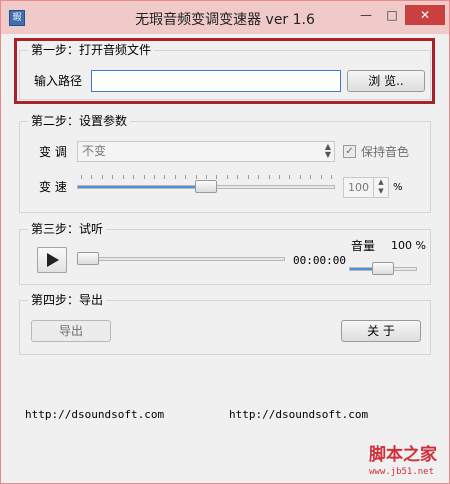  I want to click on tone-select: 不变 ▲ ▼, so click(206, 151).